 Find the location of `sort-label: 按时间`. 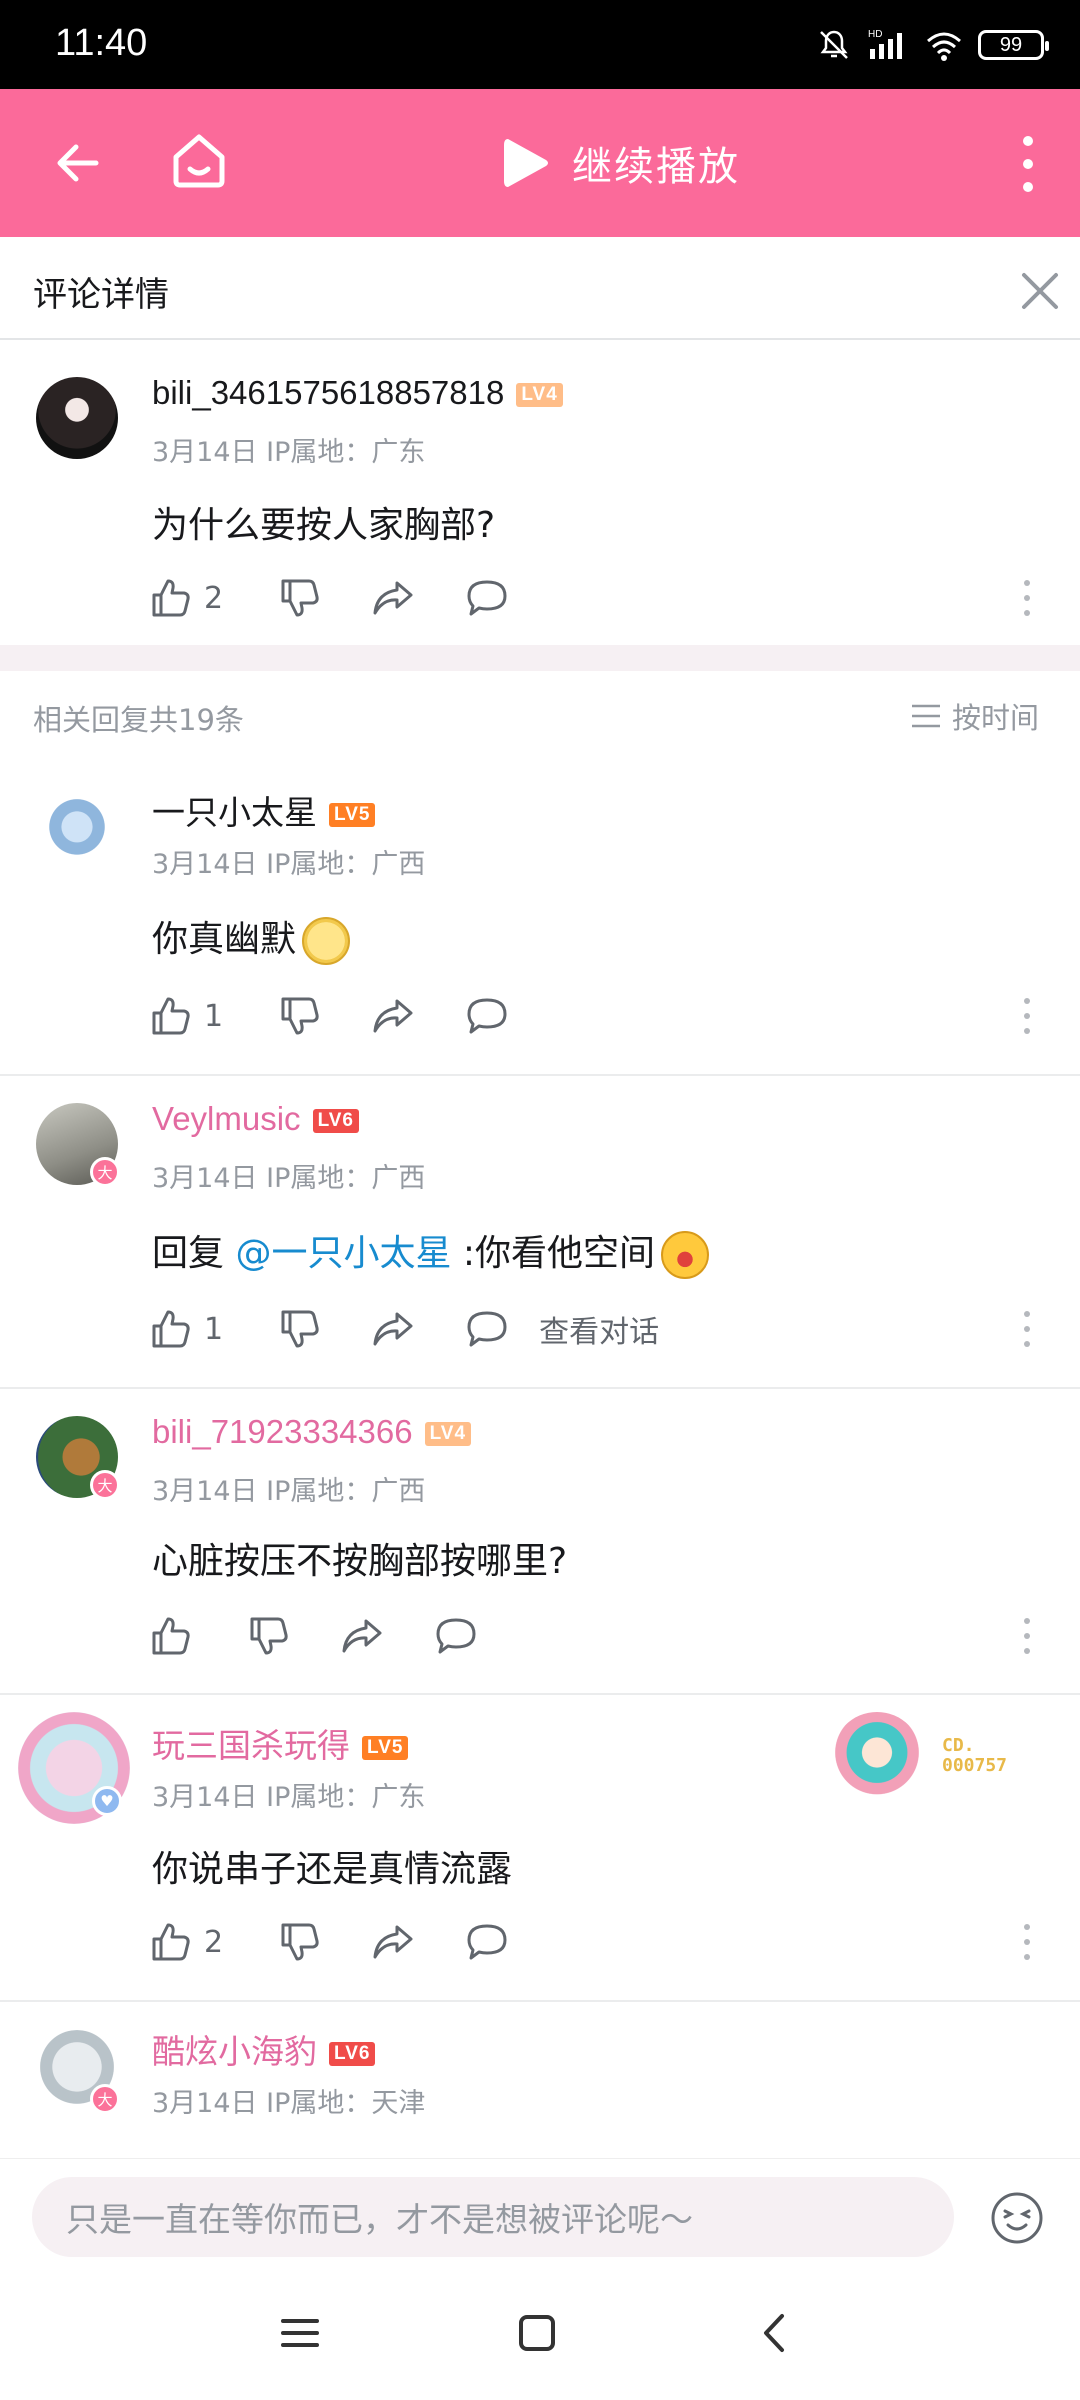

sort-label: 按时间 is located at coordinates (996, 718).